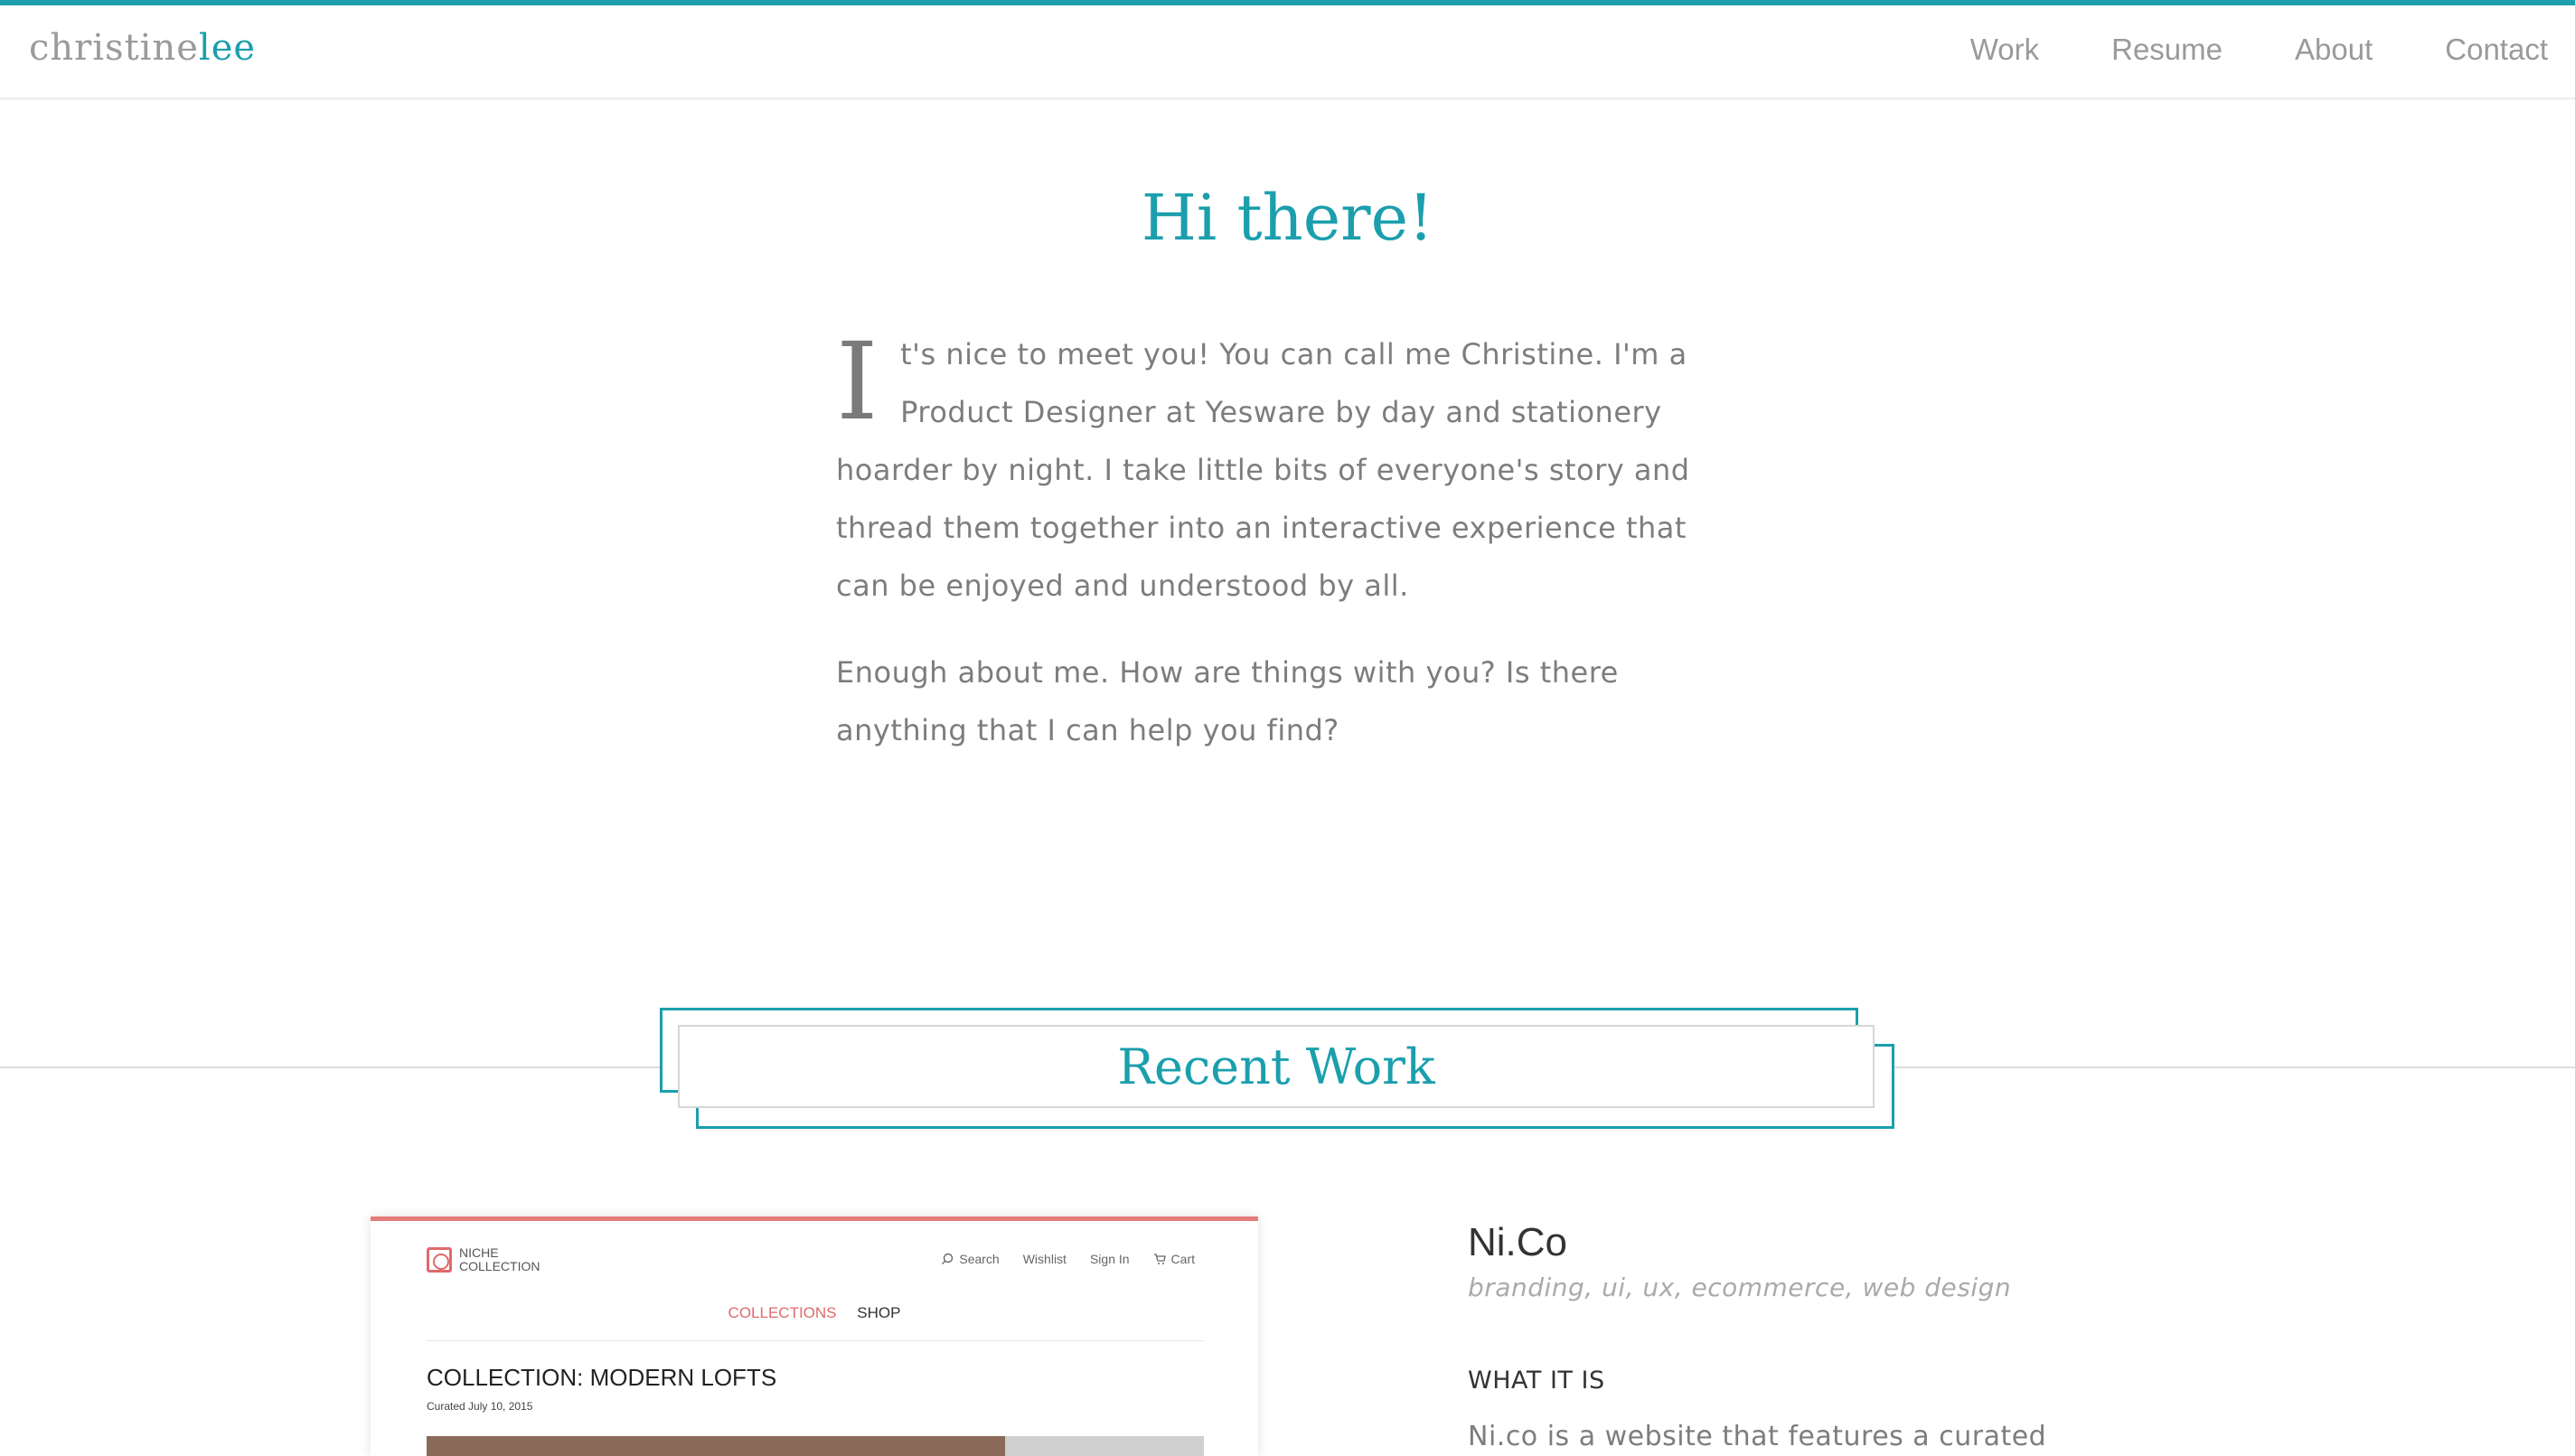 This screenshot has width=2575, height=1456. What do you see at coordinates (1159, 1259) in the screenshot?
I see `cart-icon` at bounding box center [1159, 1259].